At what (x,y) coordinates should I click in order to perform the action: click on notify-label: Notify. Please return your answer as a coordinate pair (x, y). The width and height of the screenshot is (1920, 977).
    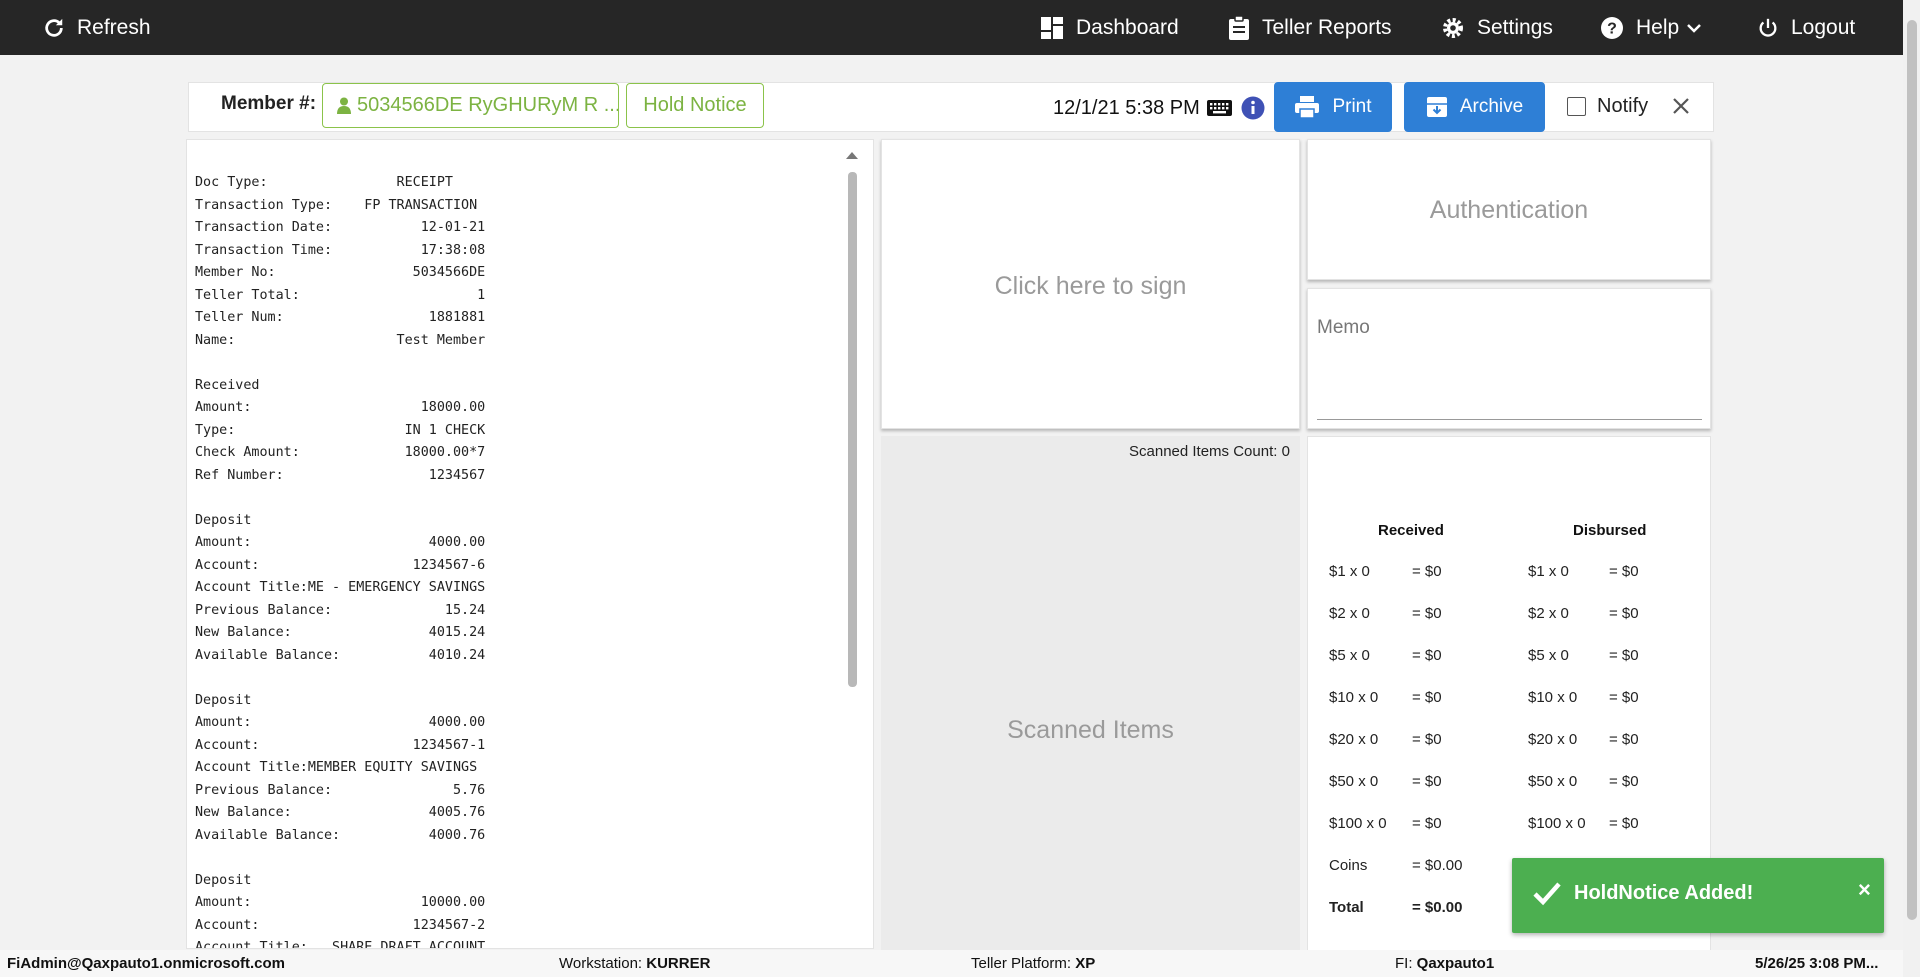
    Looking at the image, I should click on (1623, 106).